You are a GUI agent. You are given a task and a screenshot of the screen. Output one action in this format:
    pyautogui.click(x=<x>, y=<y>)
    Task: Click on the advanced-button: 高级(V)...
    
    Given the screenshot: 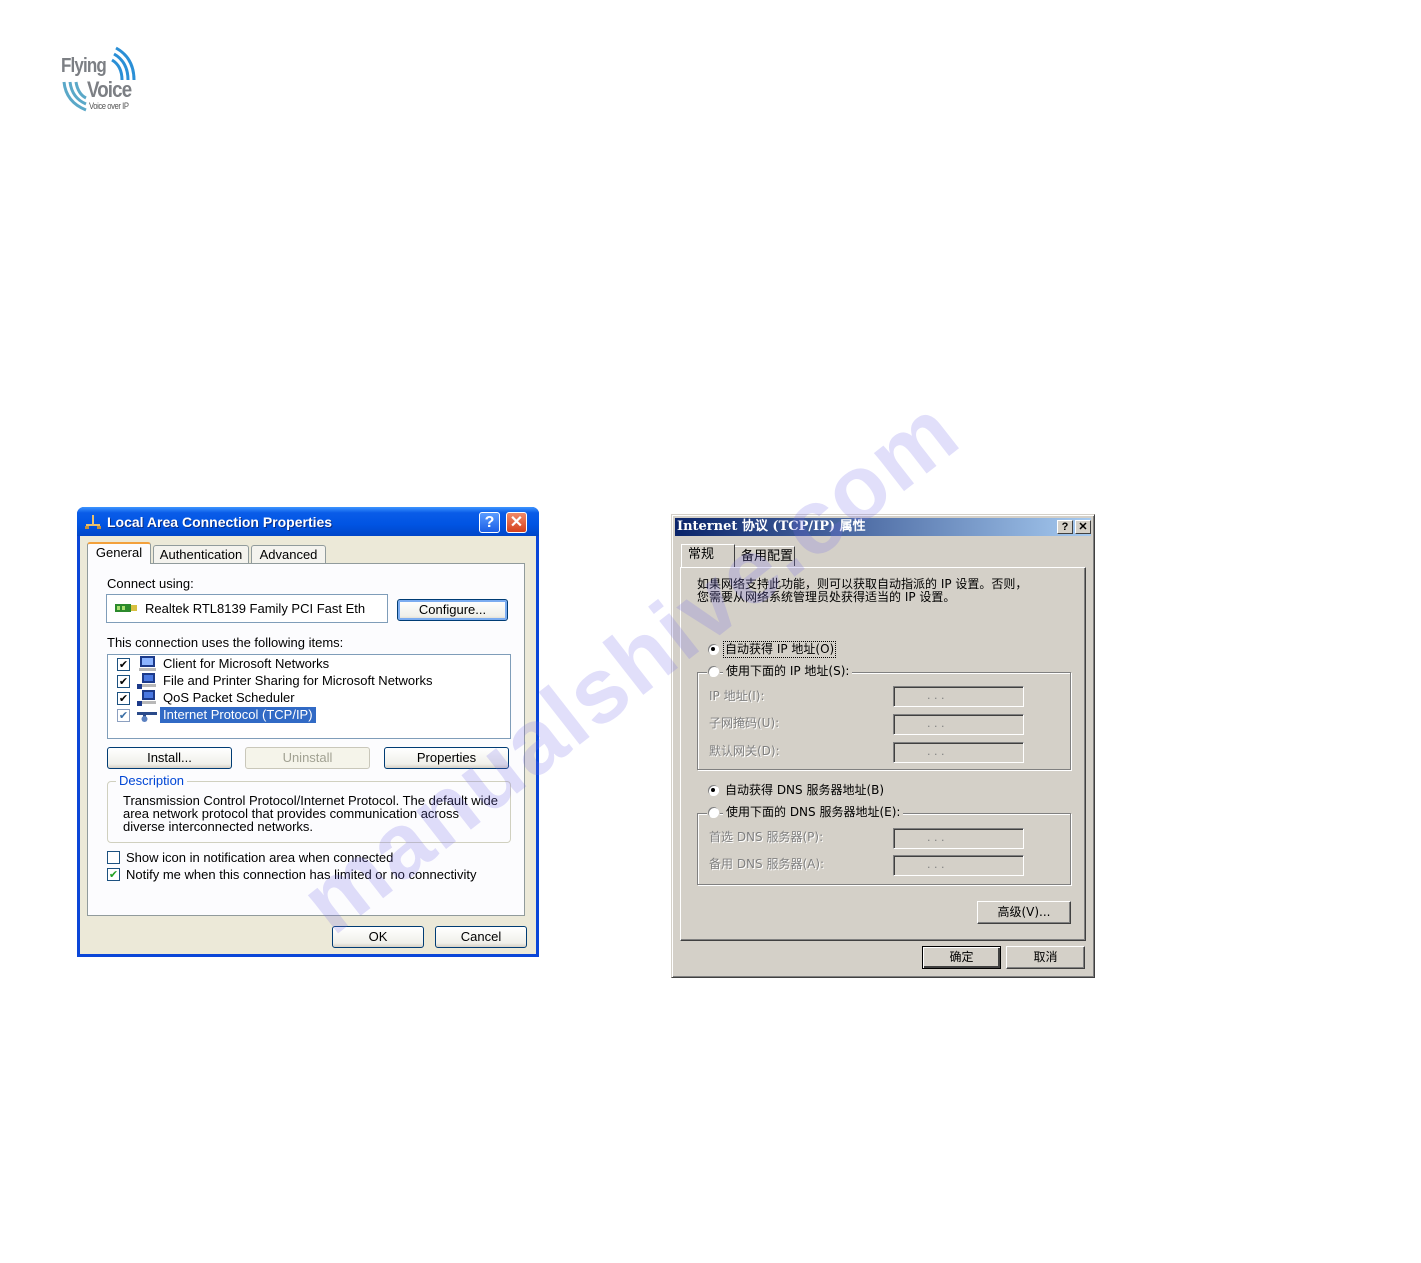 What is the action you would take?
    pyautogui.click(x=1024, y=912)
    